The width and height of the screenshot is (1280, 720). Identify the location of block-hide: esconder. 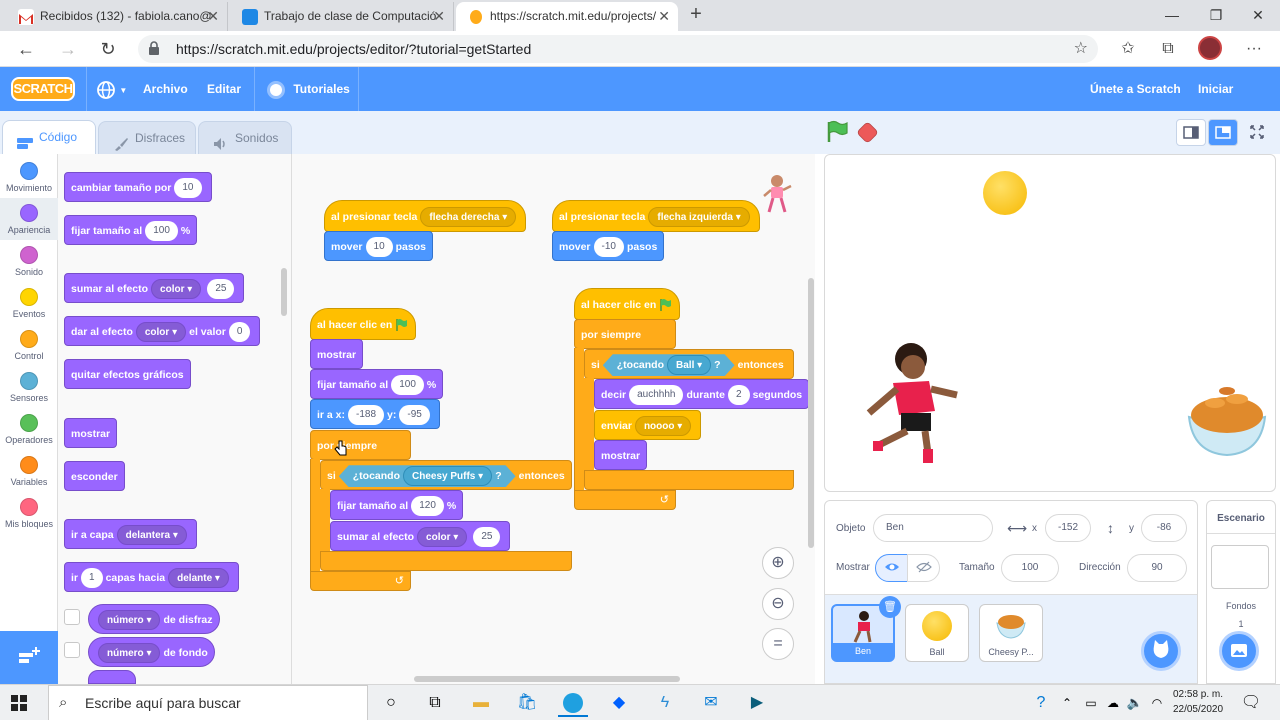
(94, 476).